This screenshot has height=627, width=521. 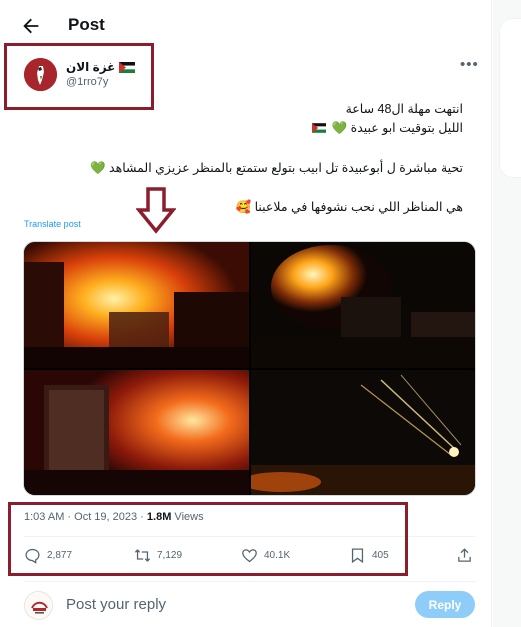 I want to click on sidebar-card, so click(x=510, y=98).